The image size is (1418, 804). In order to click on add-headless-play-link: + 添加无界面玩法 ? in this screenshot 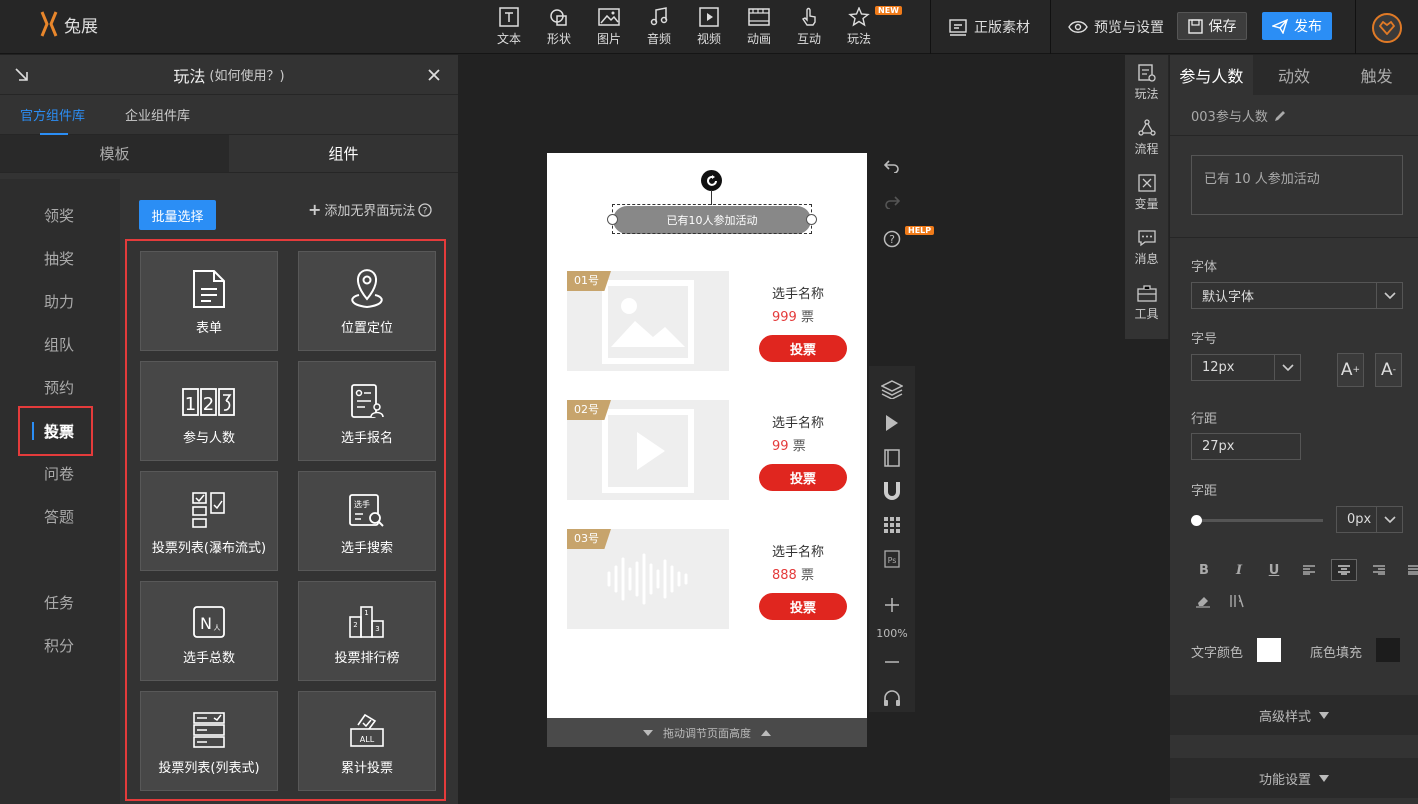, I will do `click(370, 209)`.